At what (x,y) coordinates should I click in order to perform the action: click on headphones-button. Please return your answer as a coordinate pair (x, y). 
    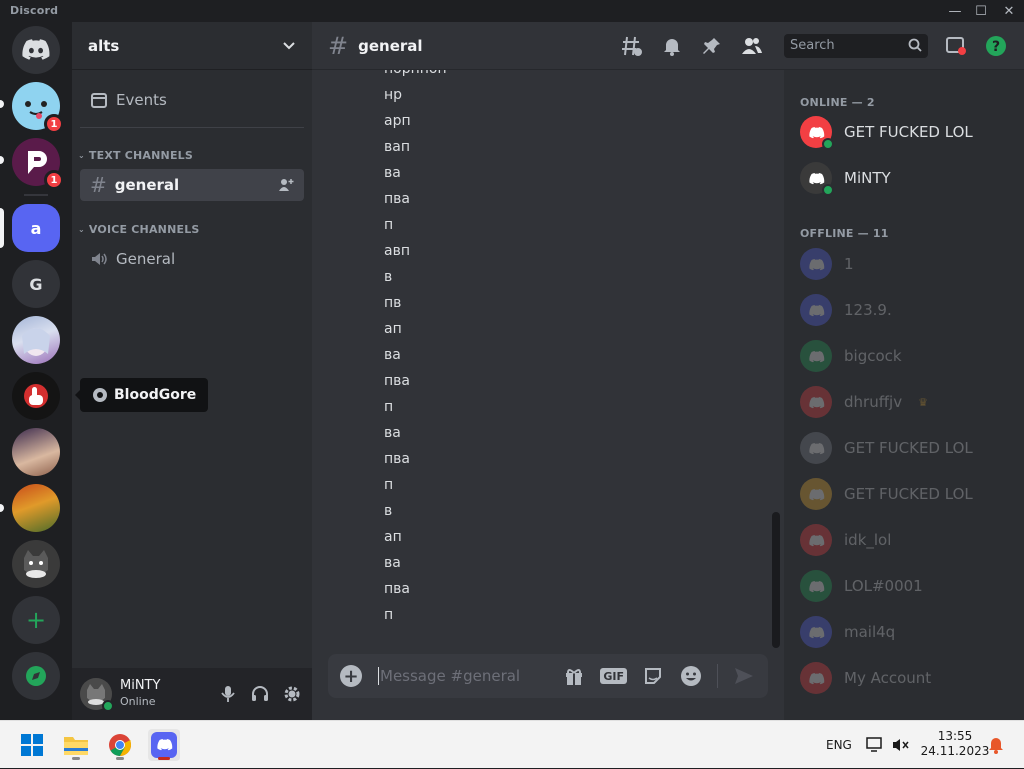
    Looking at the image, I should click on (260, 694).